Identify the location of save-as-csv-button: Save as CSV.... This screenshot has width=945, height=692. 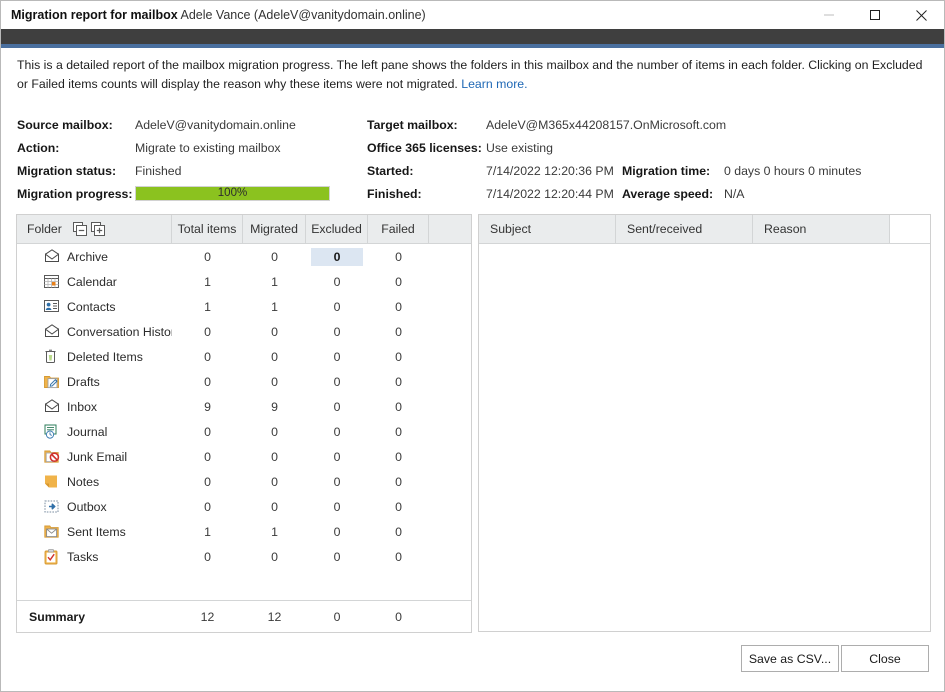
(790, 658).